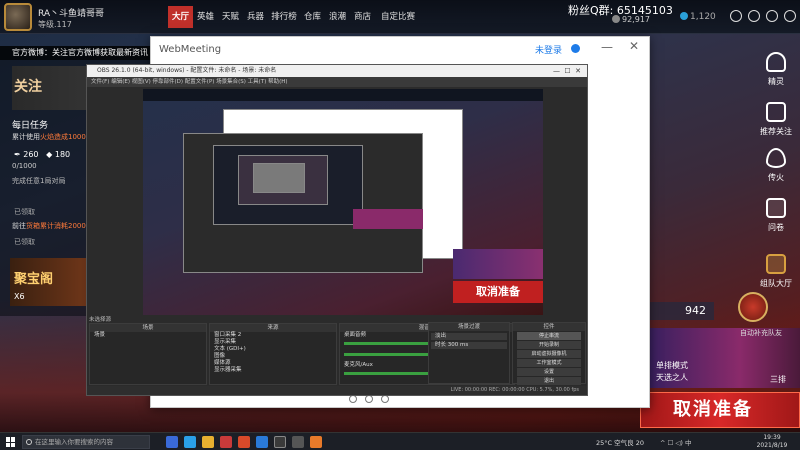 This screenshot has width=800, height=450. Describe the element at coordinates (631, 19) in the screenshot. I see `fan-count: 92,917` at that location.